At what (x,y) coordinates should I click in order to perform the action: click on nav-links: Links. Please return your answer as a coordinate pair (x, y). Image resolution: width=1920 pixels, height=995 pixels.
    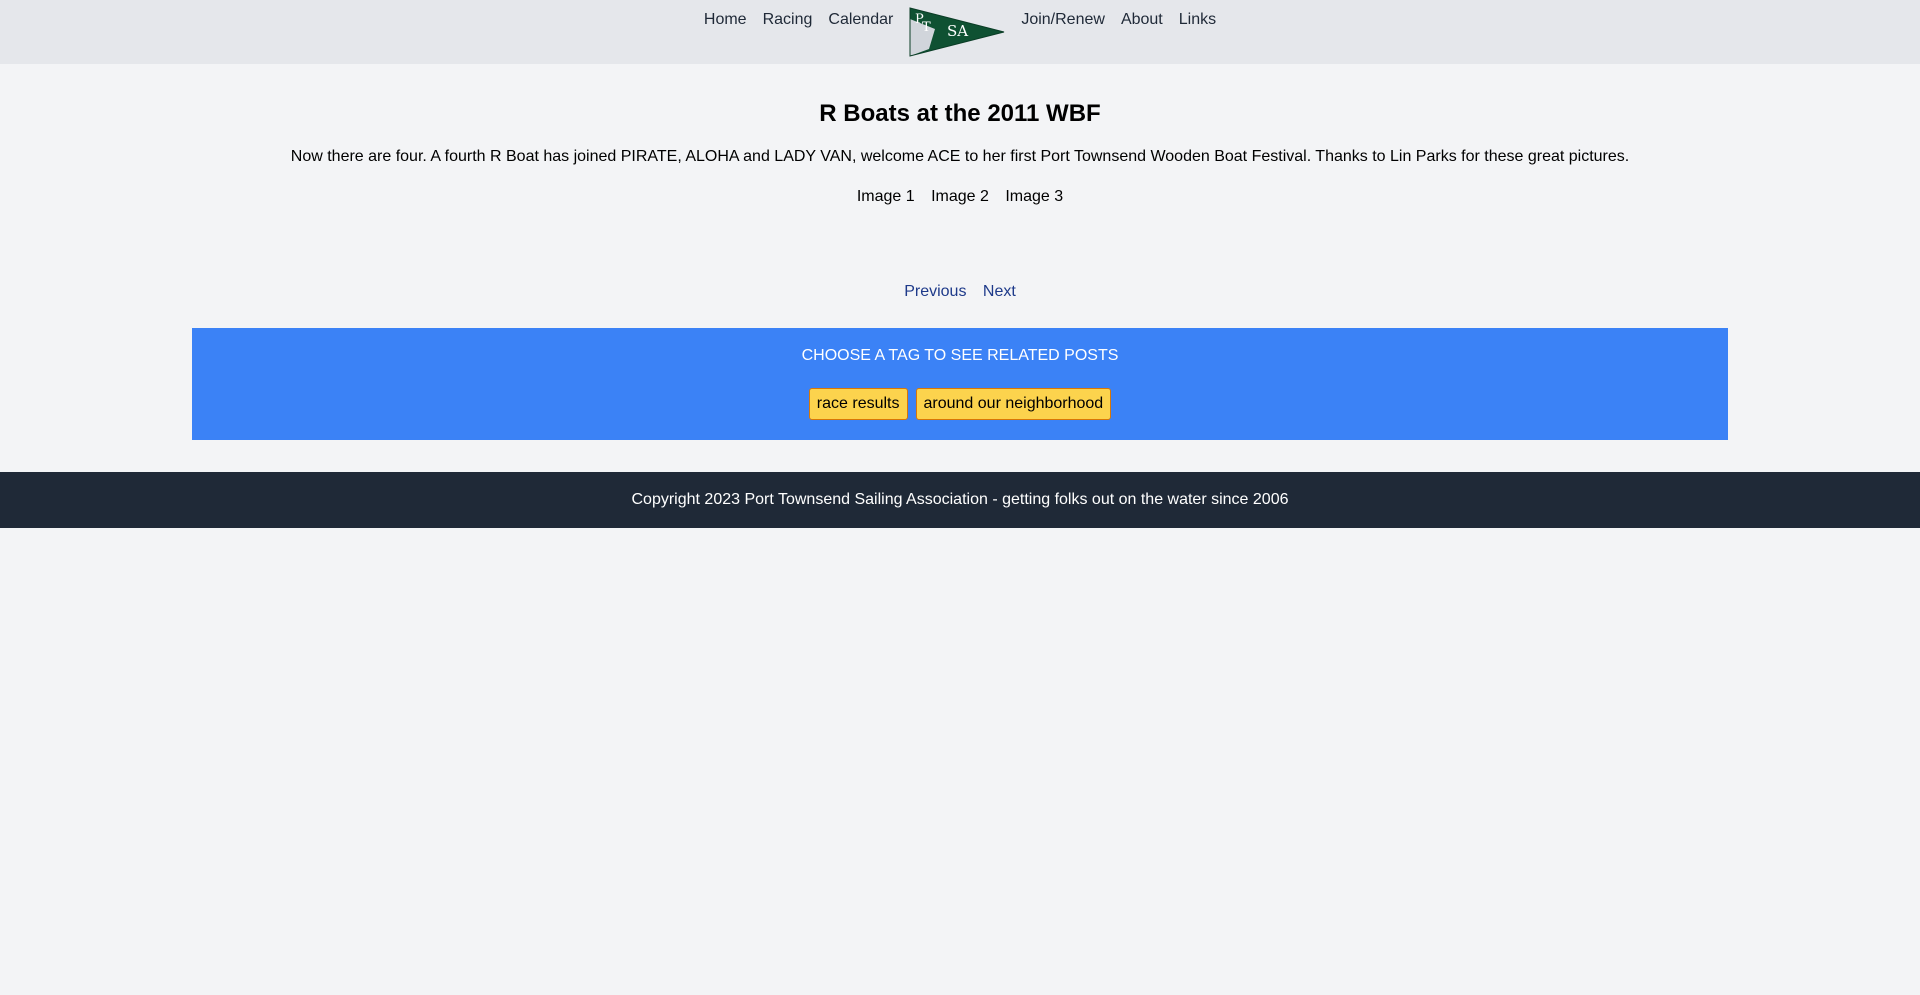
    Looking at the image, I should click on (1197, 20).